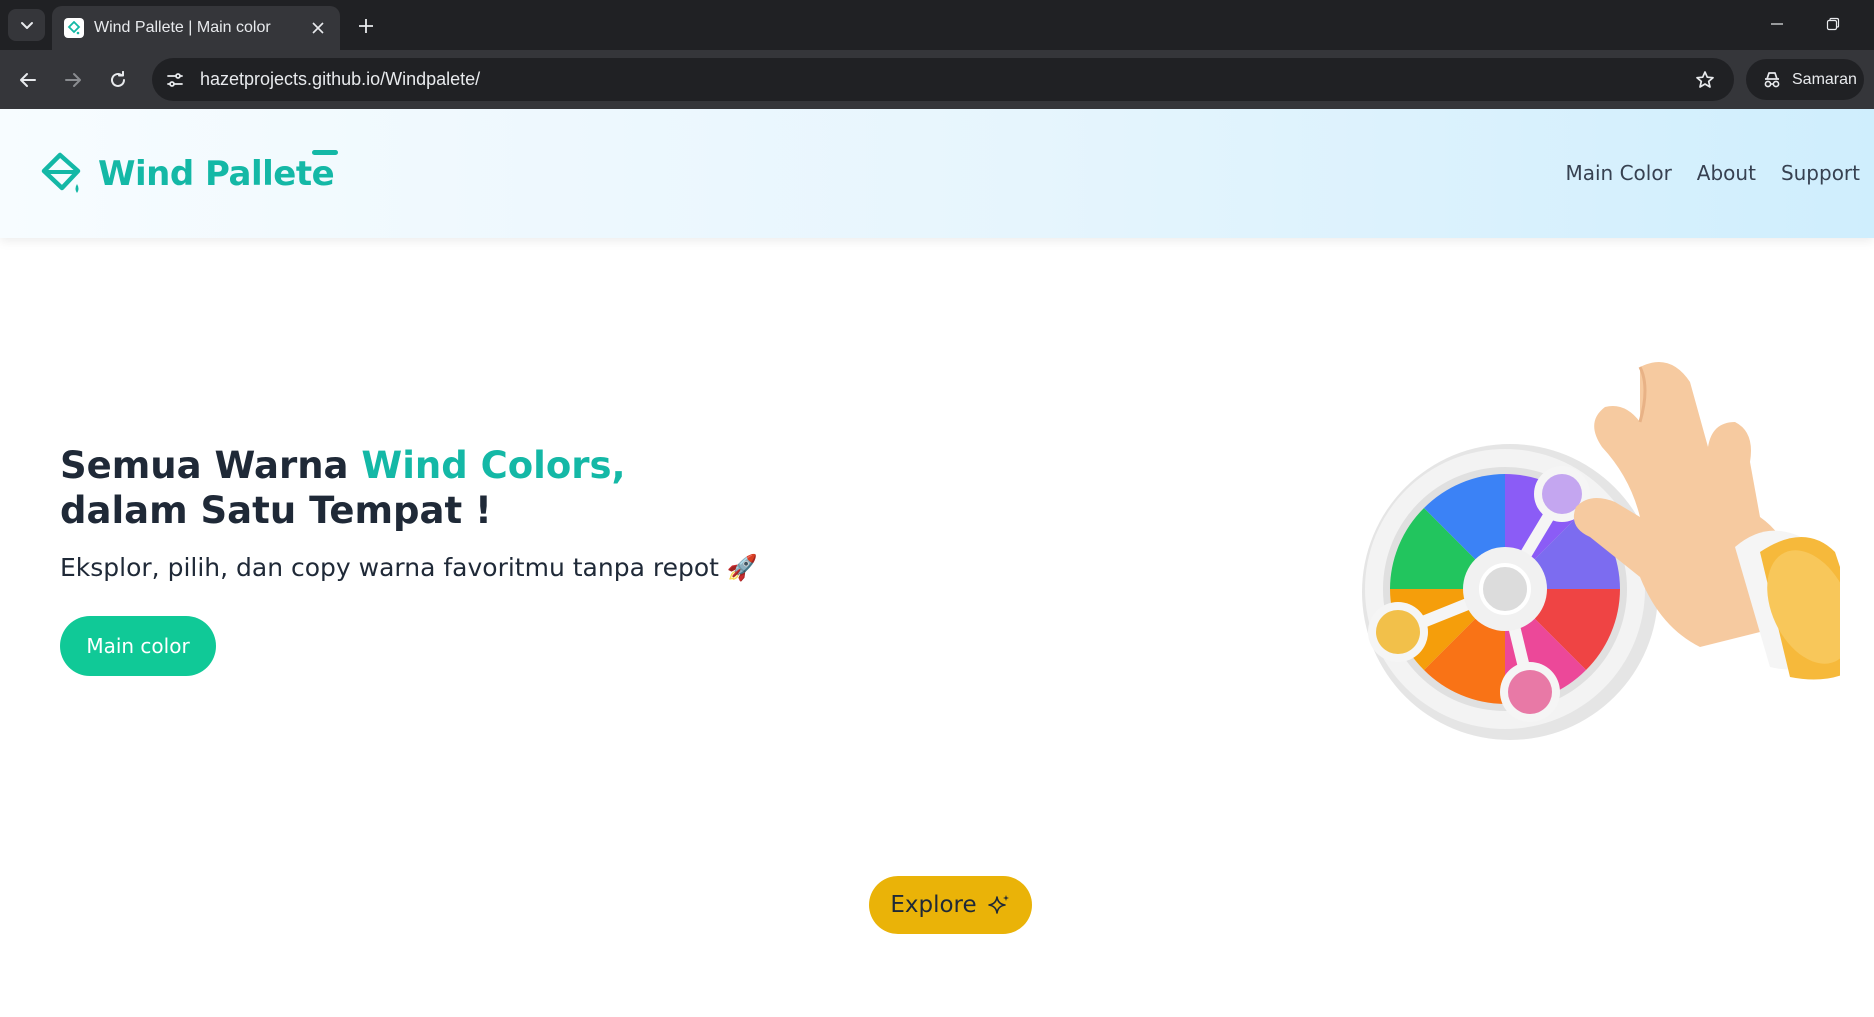 Image resolution: width=1874 pixels, height=1017 pixels. Describe the element at coordinates (1772, 79) in the screenshot. I see `incognito-icon` at that location.